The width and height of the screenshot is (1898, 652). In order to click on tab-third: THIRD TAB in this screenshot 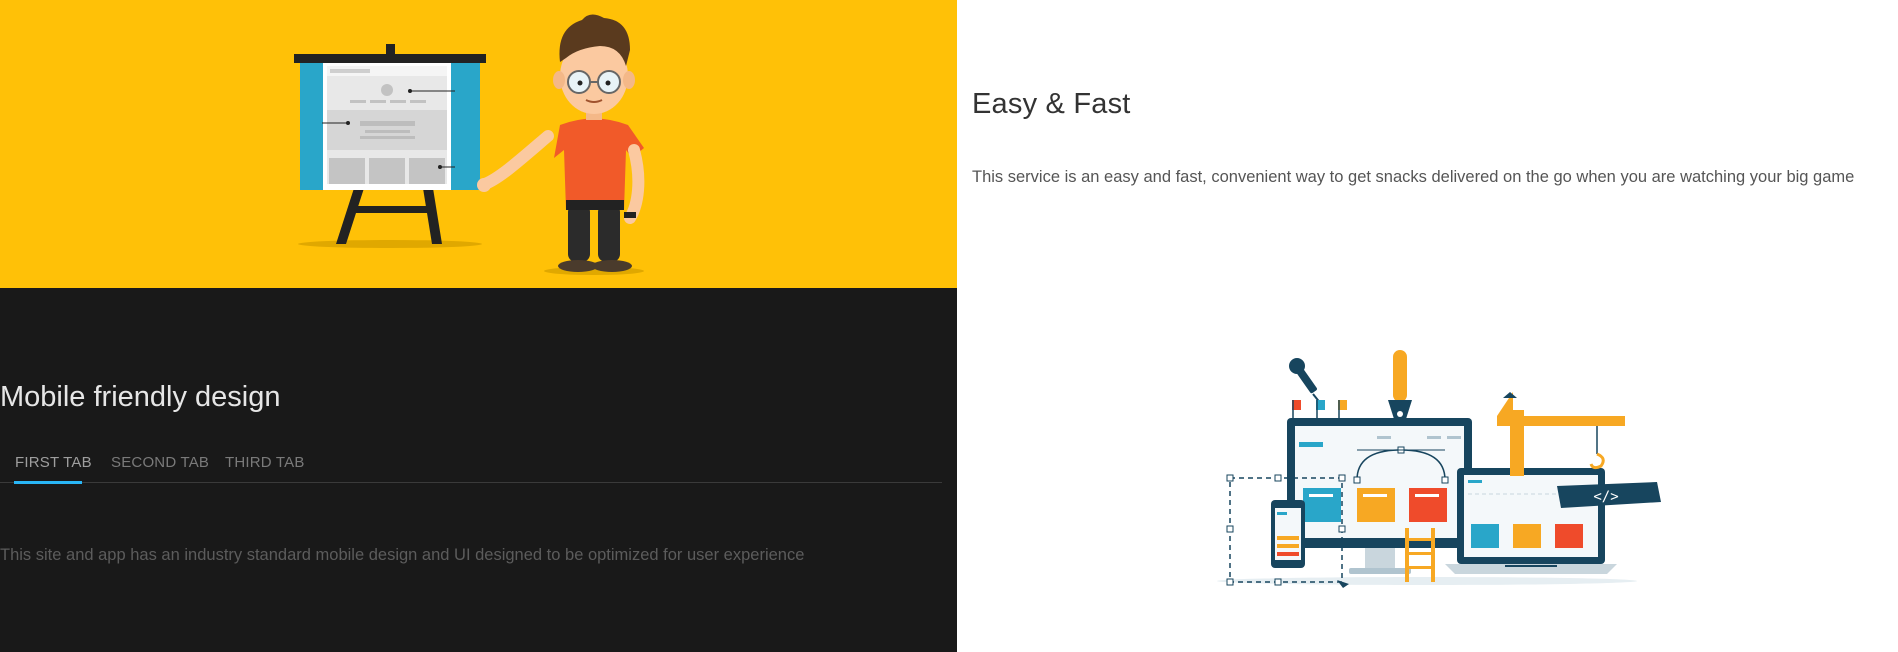, I will do `click(265, 468)`.